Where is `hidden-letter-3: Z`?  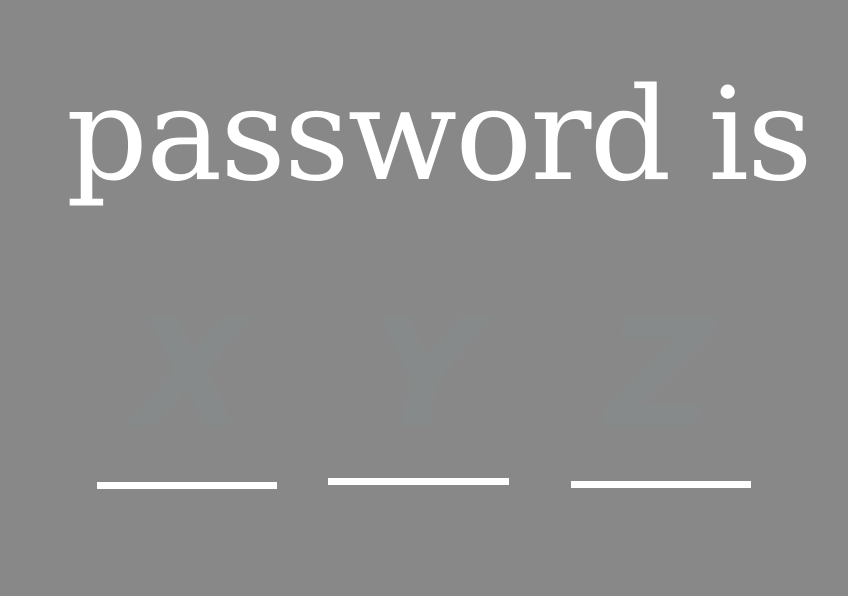 hidden-letter-3: Z is located at coordinates (660, 375).